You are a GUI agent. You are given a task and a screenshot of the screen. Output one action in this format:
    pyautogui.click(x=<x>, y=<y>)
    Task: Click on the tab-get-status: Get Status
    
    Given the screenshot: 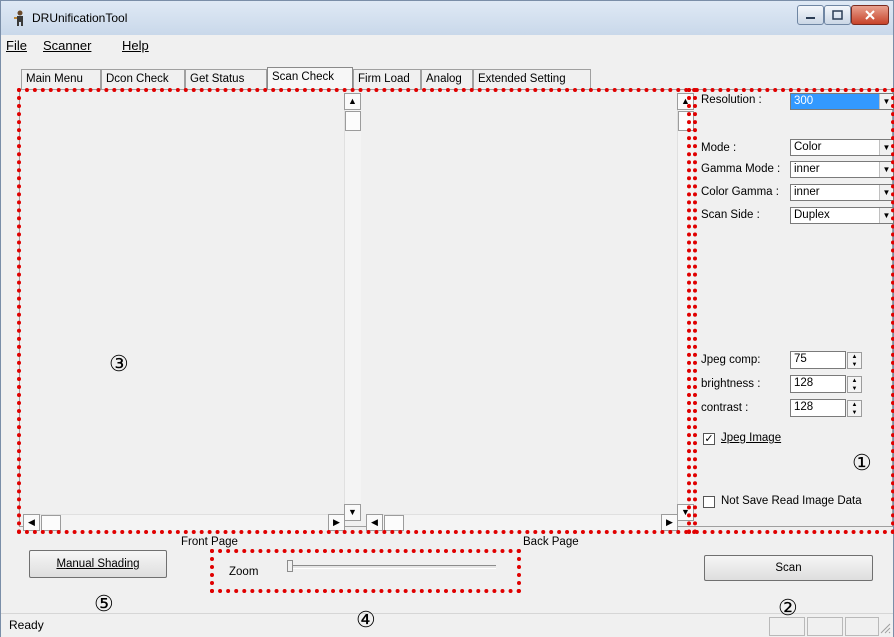 What is the action you would take?
    pyautogui.click(x=226, y=79)
    